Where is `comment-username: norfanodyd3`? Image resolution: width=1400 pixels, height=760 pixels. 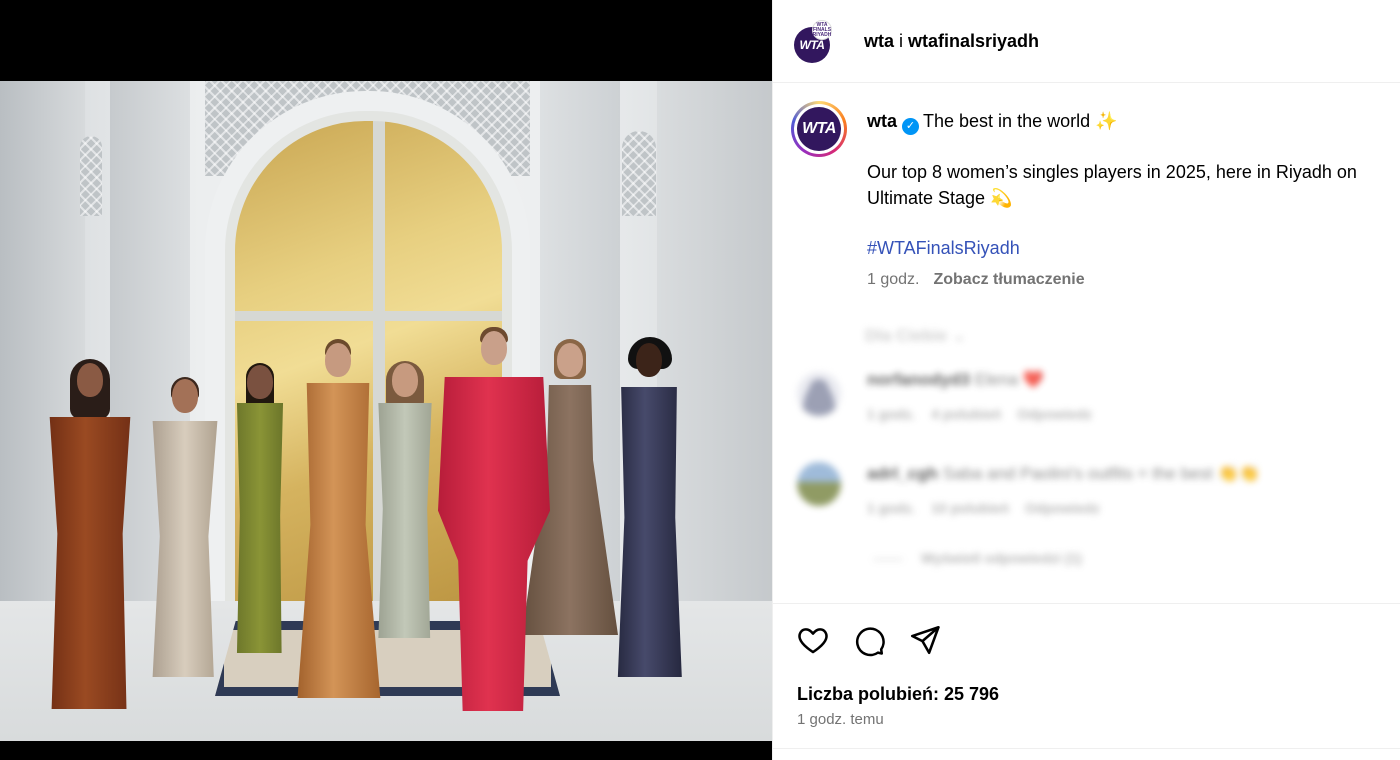 comment-username: norfanodyd3 is located at coordinates (918, 379).